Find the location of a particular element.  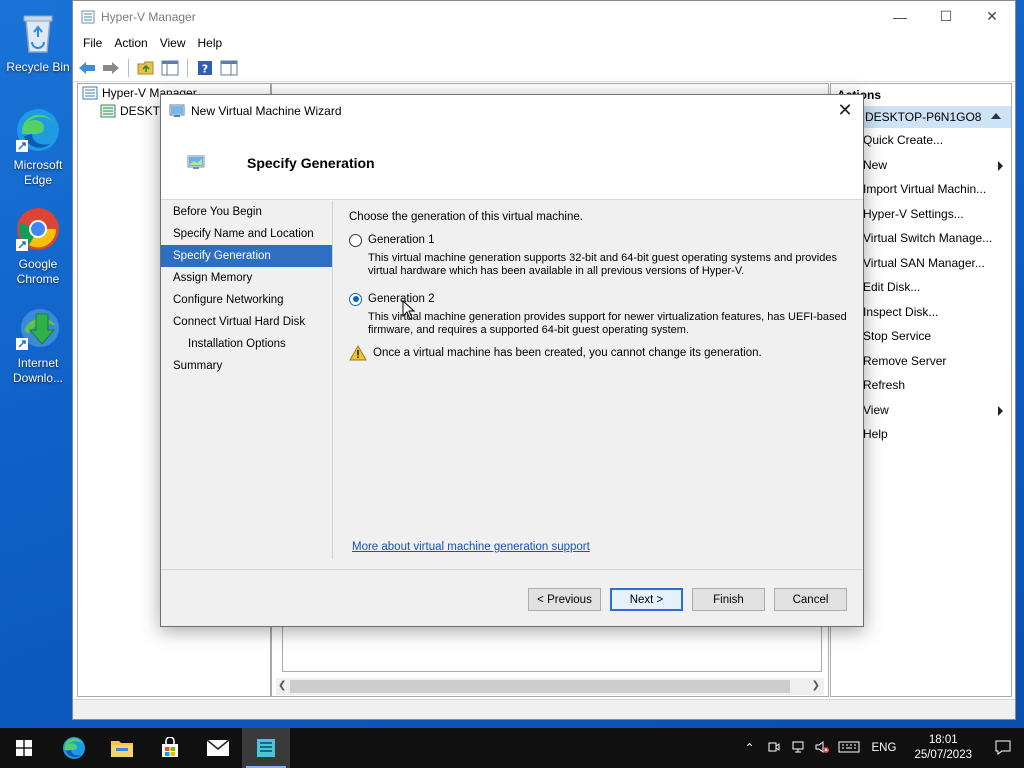

generation-1-option: Generation 1 is located at coordinates (599, 240).